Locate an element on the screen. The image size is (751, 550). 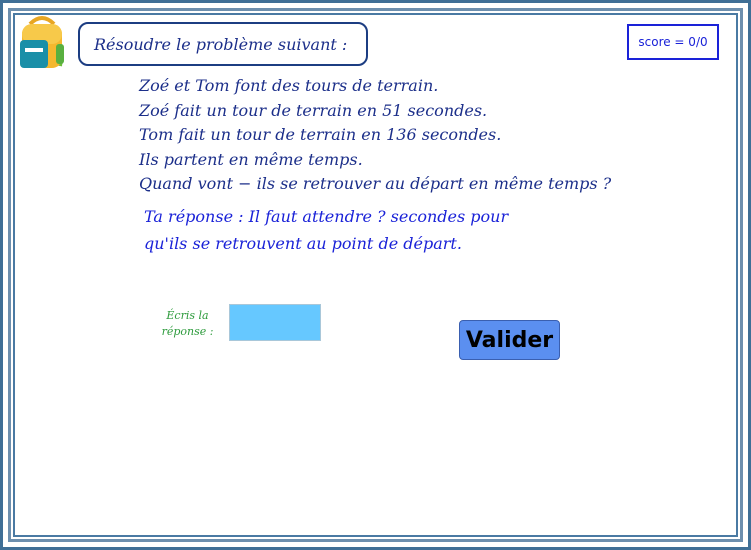
prompt-line: Écris la is located at coordinates (187, 315).